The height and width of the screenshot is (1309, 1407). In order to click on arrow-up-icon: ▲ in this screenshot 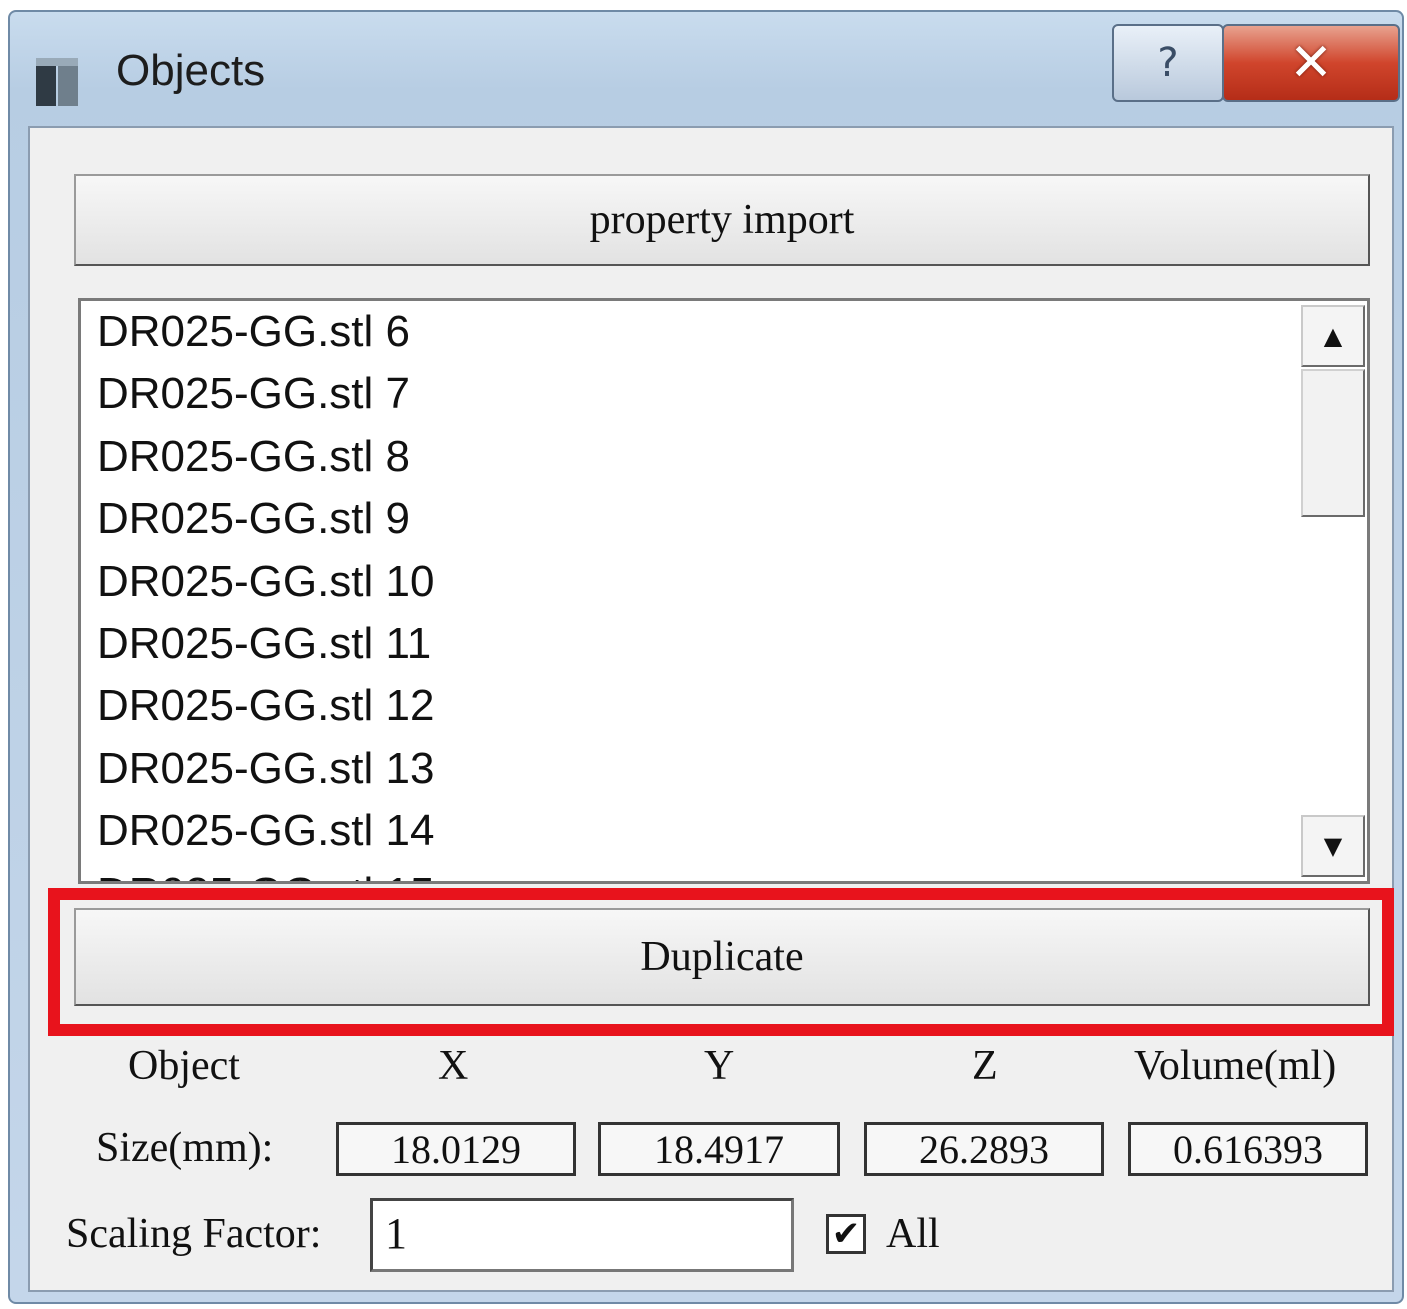, I will do `click(1333, 336)`.